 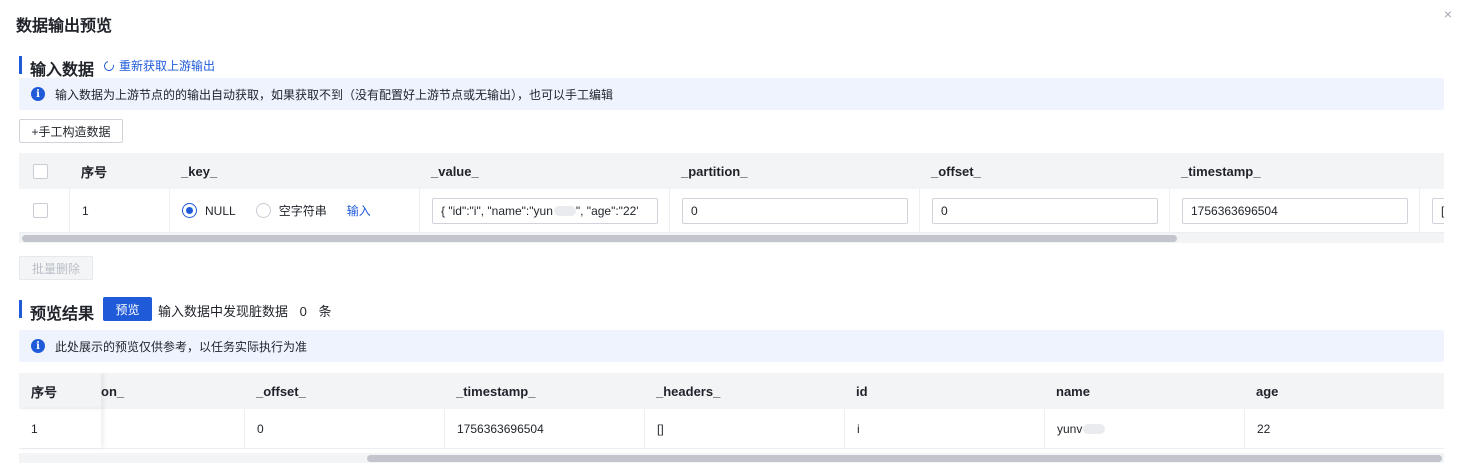 I want to click on refresh-label: 重新获取上游输出, so click(x=167, y=66).